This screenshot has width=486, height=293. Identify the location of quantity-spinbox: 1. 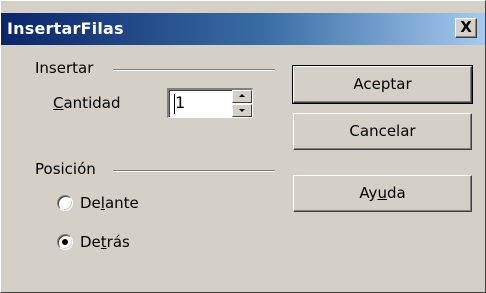
(210, 103).